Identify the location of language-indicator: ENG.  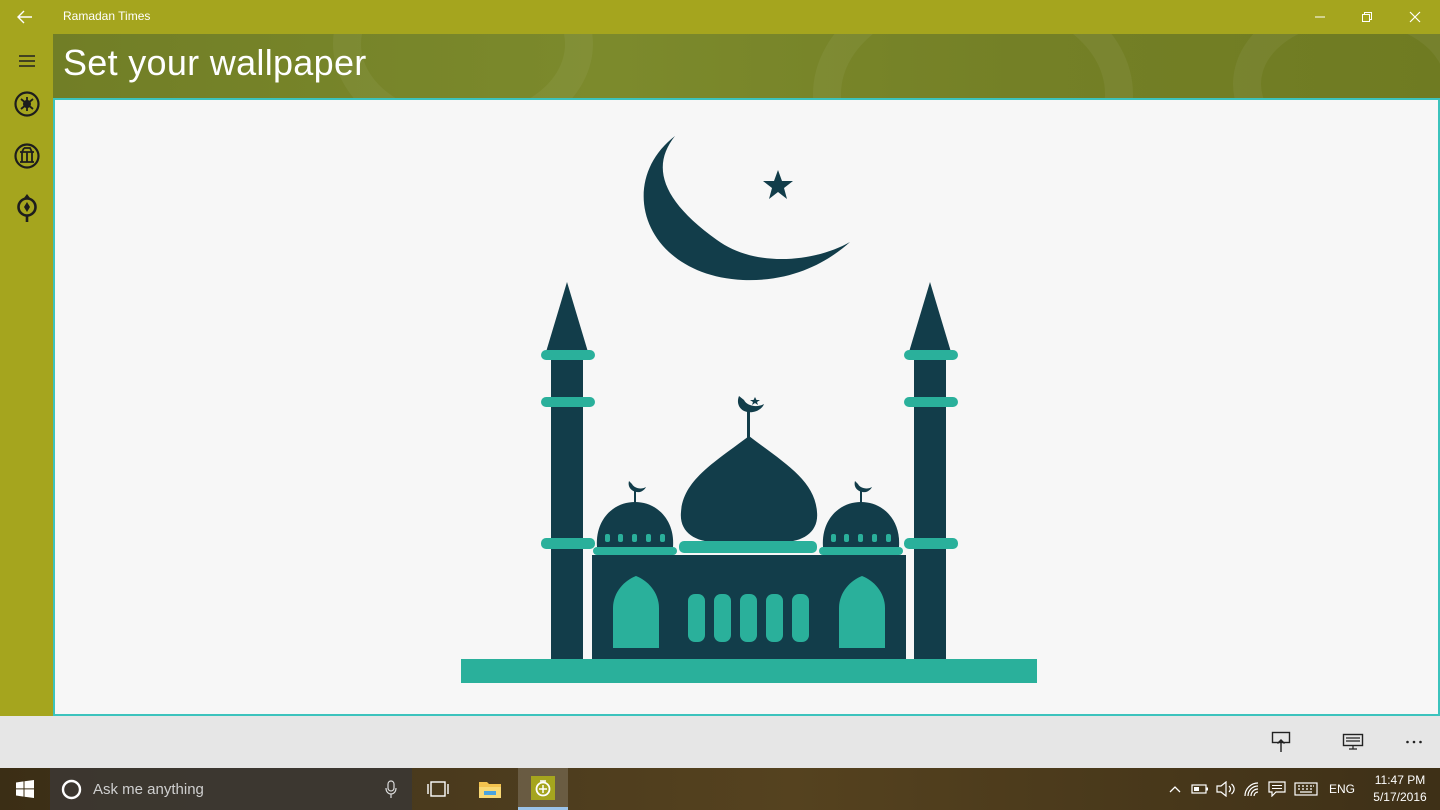
(1341, 789).